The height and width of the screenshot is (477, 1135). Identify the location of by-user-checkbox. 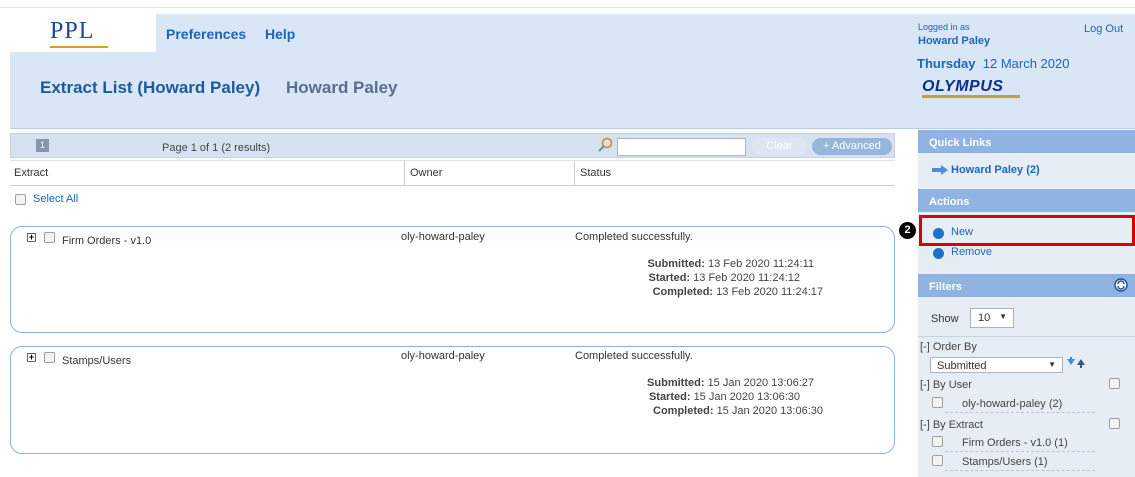
(1114, 383).